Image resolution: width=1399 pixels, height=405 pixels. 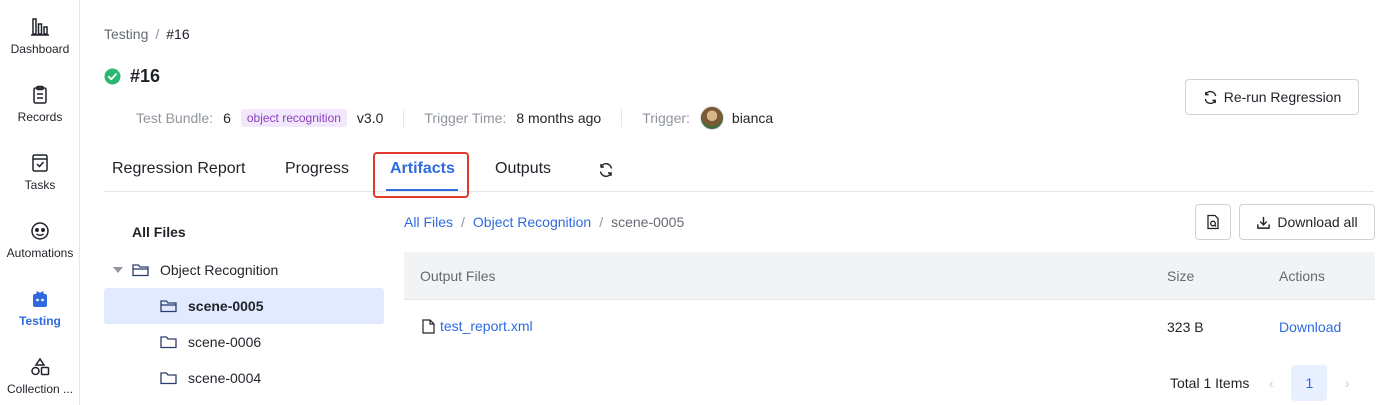 I want to click on download-all-label: Download all, so click(x=1317, y=222).